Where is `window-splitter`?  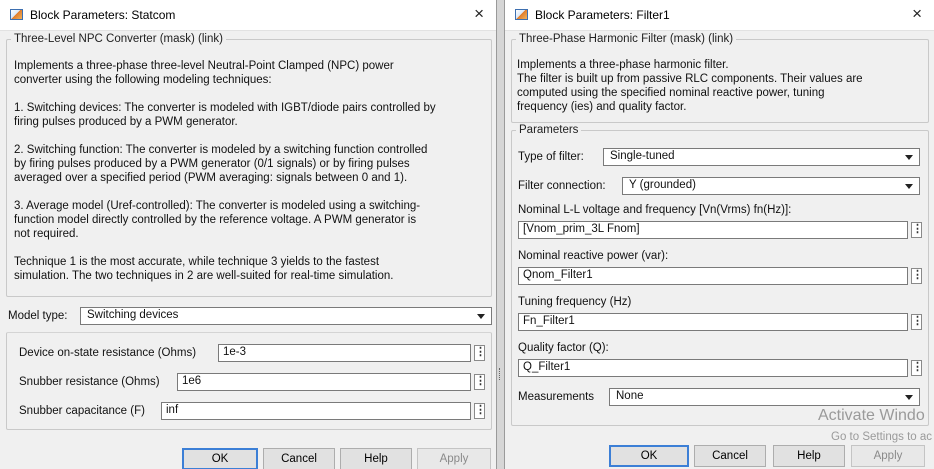 window-splitter is located at coordinates (500, 234).